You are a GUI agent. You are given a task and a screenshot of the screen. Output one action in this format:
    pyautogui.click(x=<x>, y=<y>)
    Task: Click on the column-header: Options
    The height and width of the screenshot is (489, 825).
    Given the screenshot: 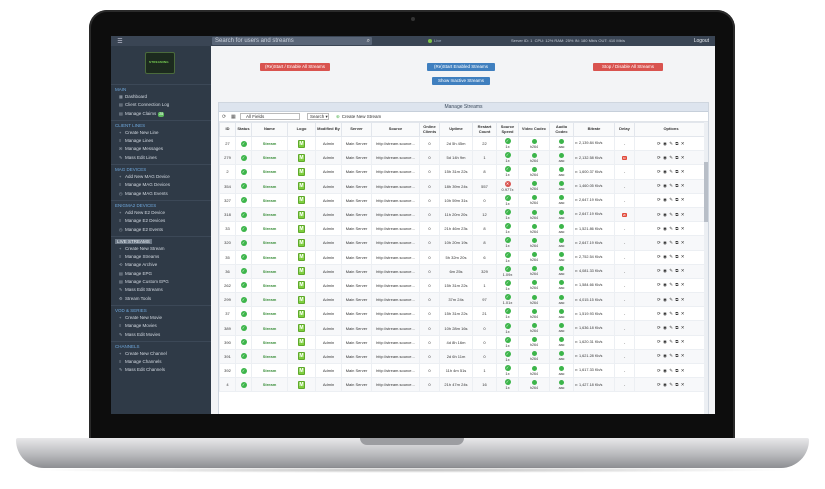 What is the action you would take?
    pyautogui.click(x=671, y=129)
    